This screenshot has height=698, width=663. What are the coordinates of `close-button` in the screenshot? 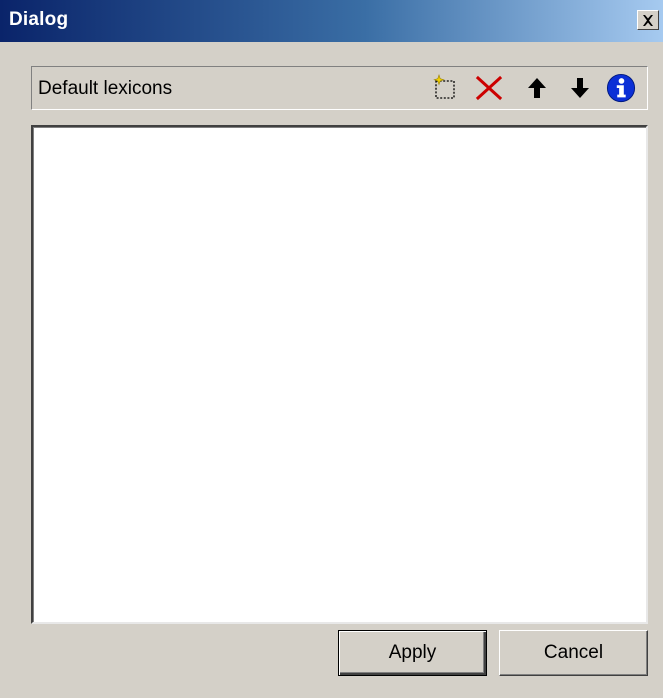 It's located at (648, 20).